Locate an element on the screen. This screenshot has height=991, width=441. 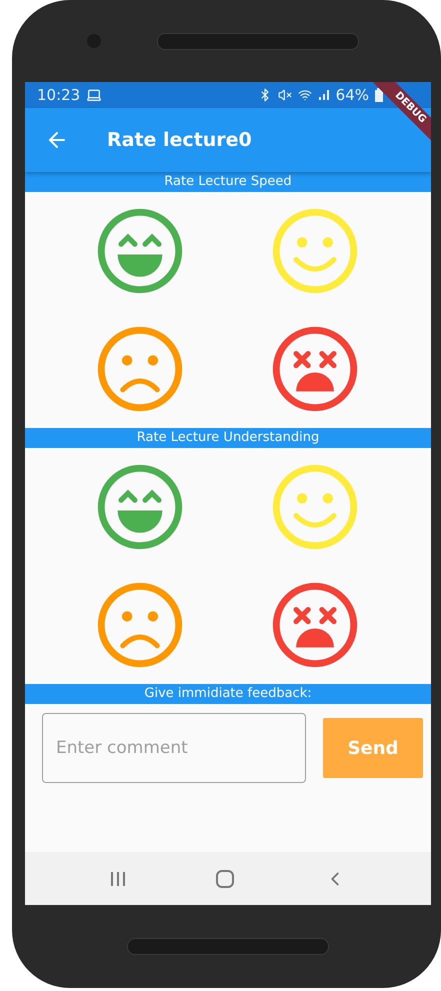
battery-percent: 64% is located at coordinates (352, 95).